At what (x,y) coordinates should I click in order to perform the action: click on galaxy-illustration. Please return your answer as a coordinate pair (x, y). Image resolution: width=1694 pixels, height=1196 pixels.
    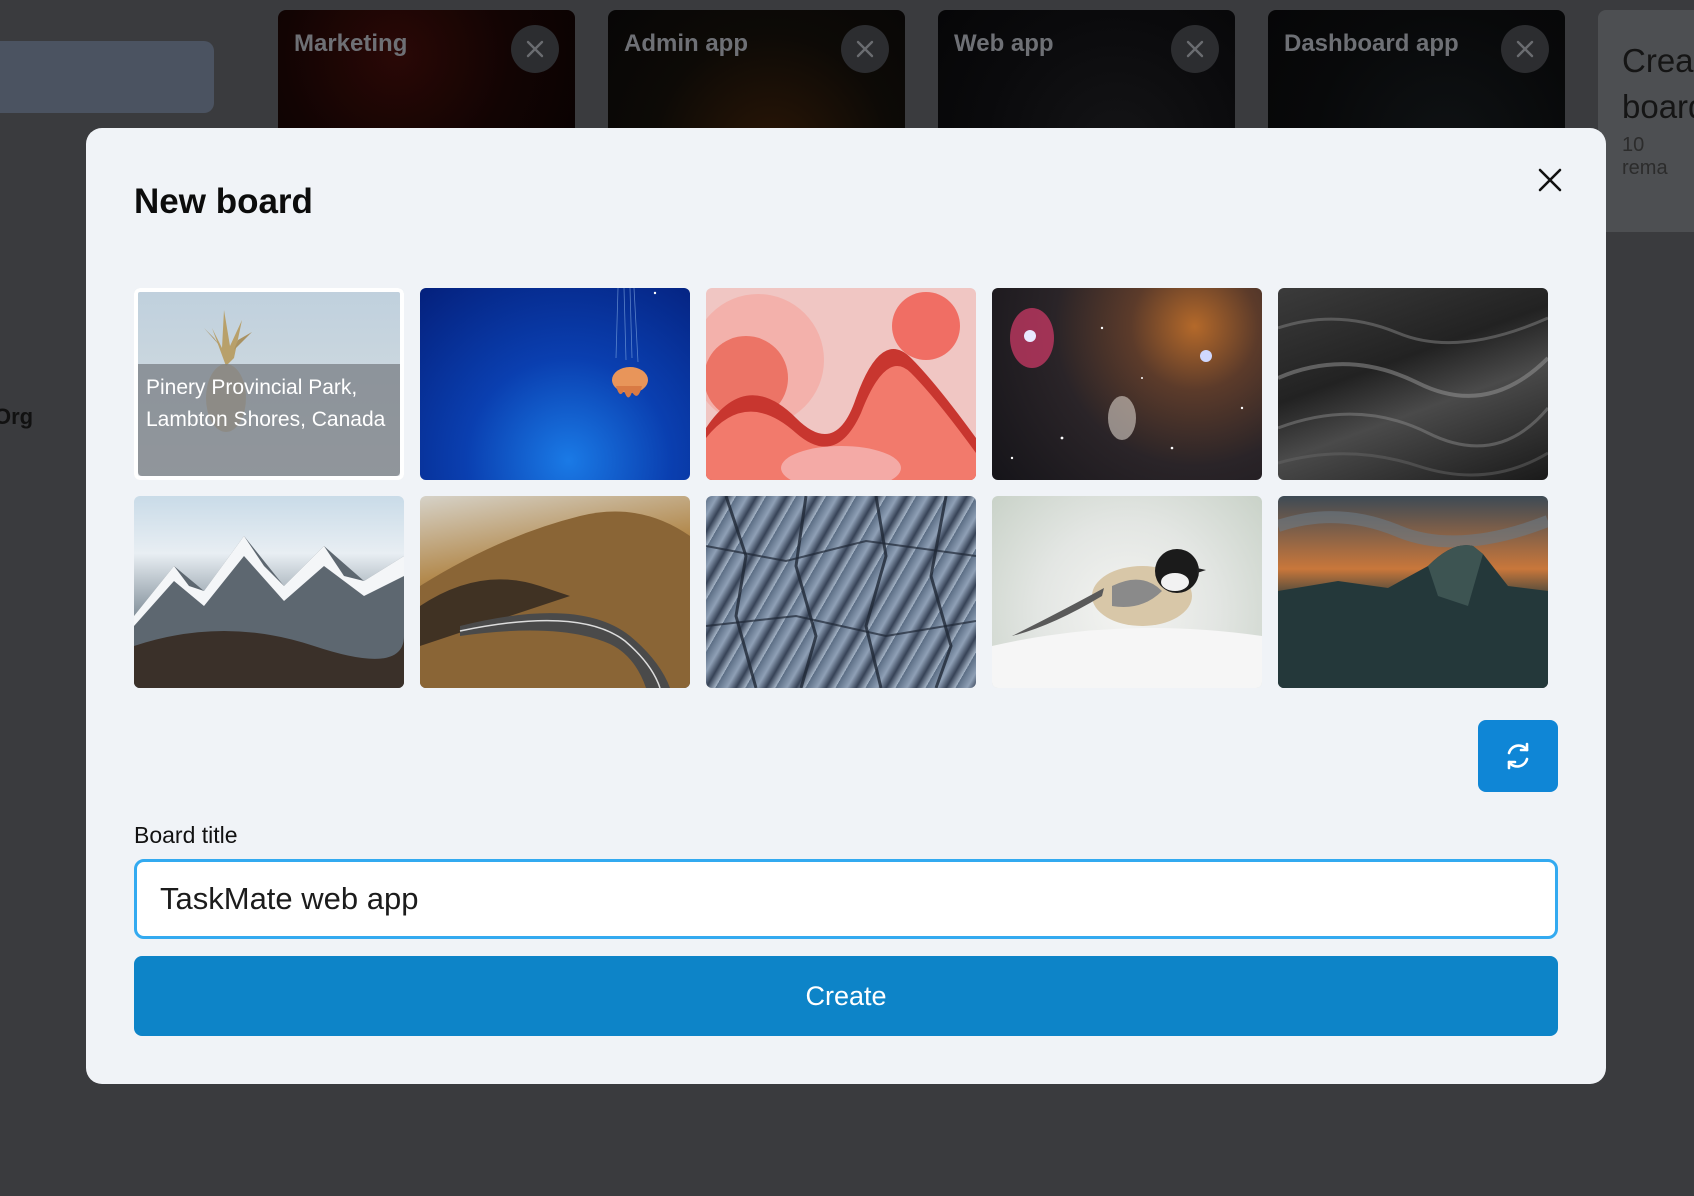
    Looking at the image, I should click on (1127, 384).